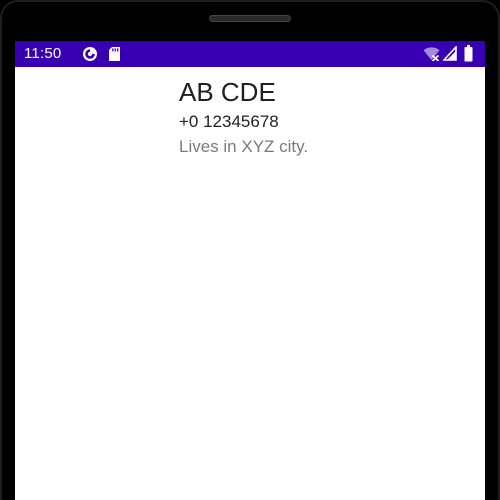 The image size is (500, 500). Describe the element at coordinates (244, 146) in the screenshot. I see `profile-address: Lives in XYZ city.` at that location.